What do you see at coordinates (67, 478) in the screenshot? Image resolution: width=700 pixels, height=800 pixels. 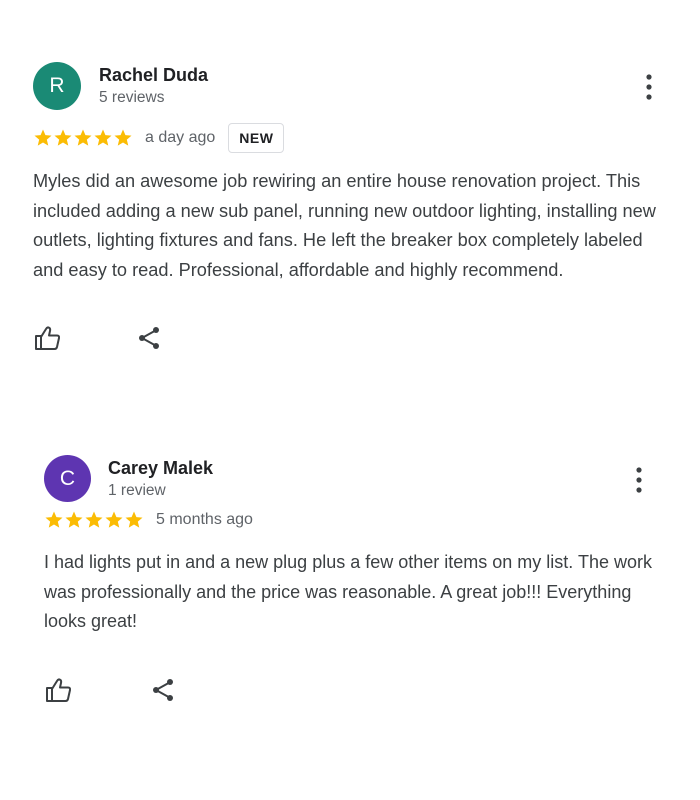 I see `avatar: C` at bounding box center [67, 478].